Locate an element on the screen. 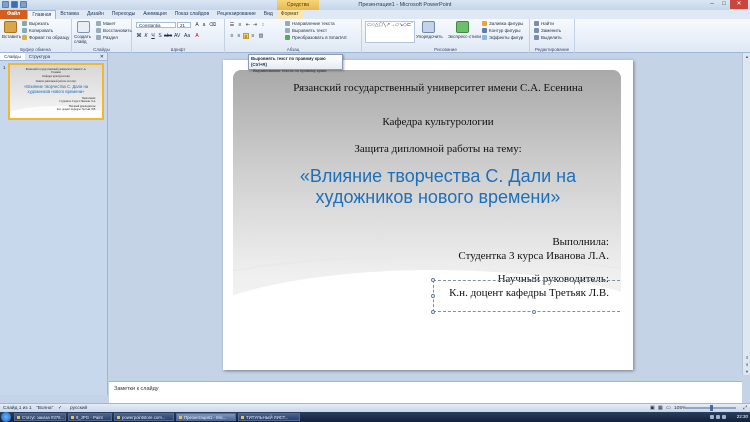 This screenshot has height=422, width=750. tab-format: Формат is located at coordinates (289, 14).